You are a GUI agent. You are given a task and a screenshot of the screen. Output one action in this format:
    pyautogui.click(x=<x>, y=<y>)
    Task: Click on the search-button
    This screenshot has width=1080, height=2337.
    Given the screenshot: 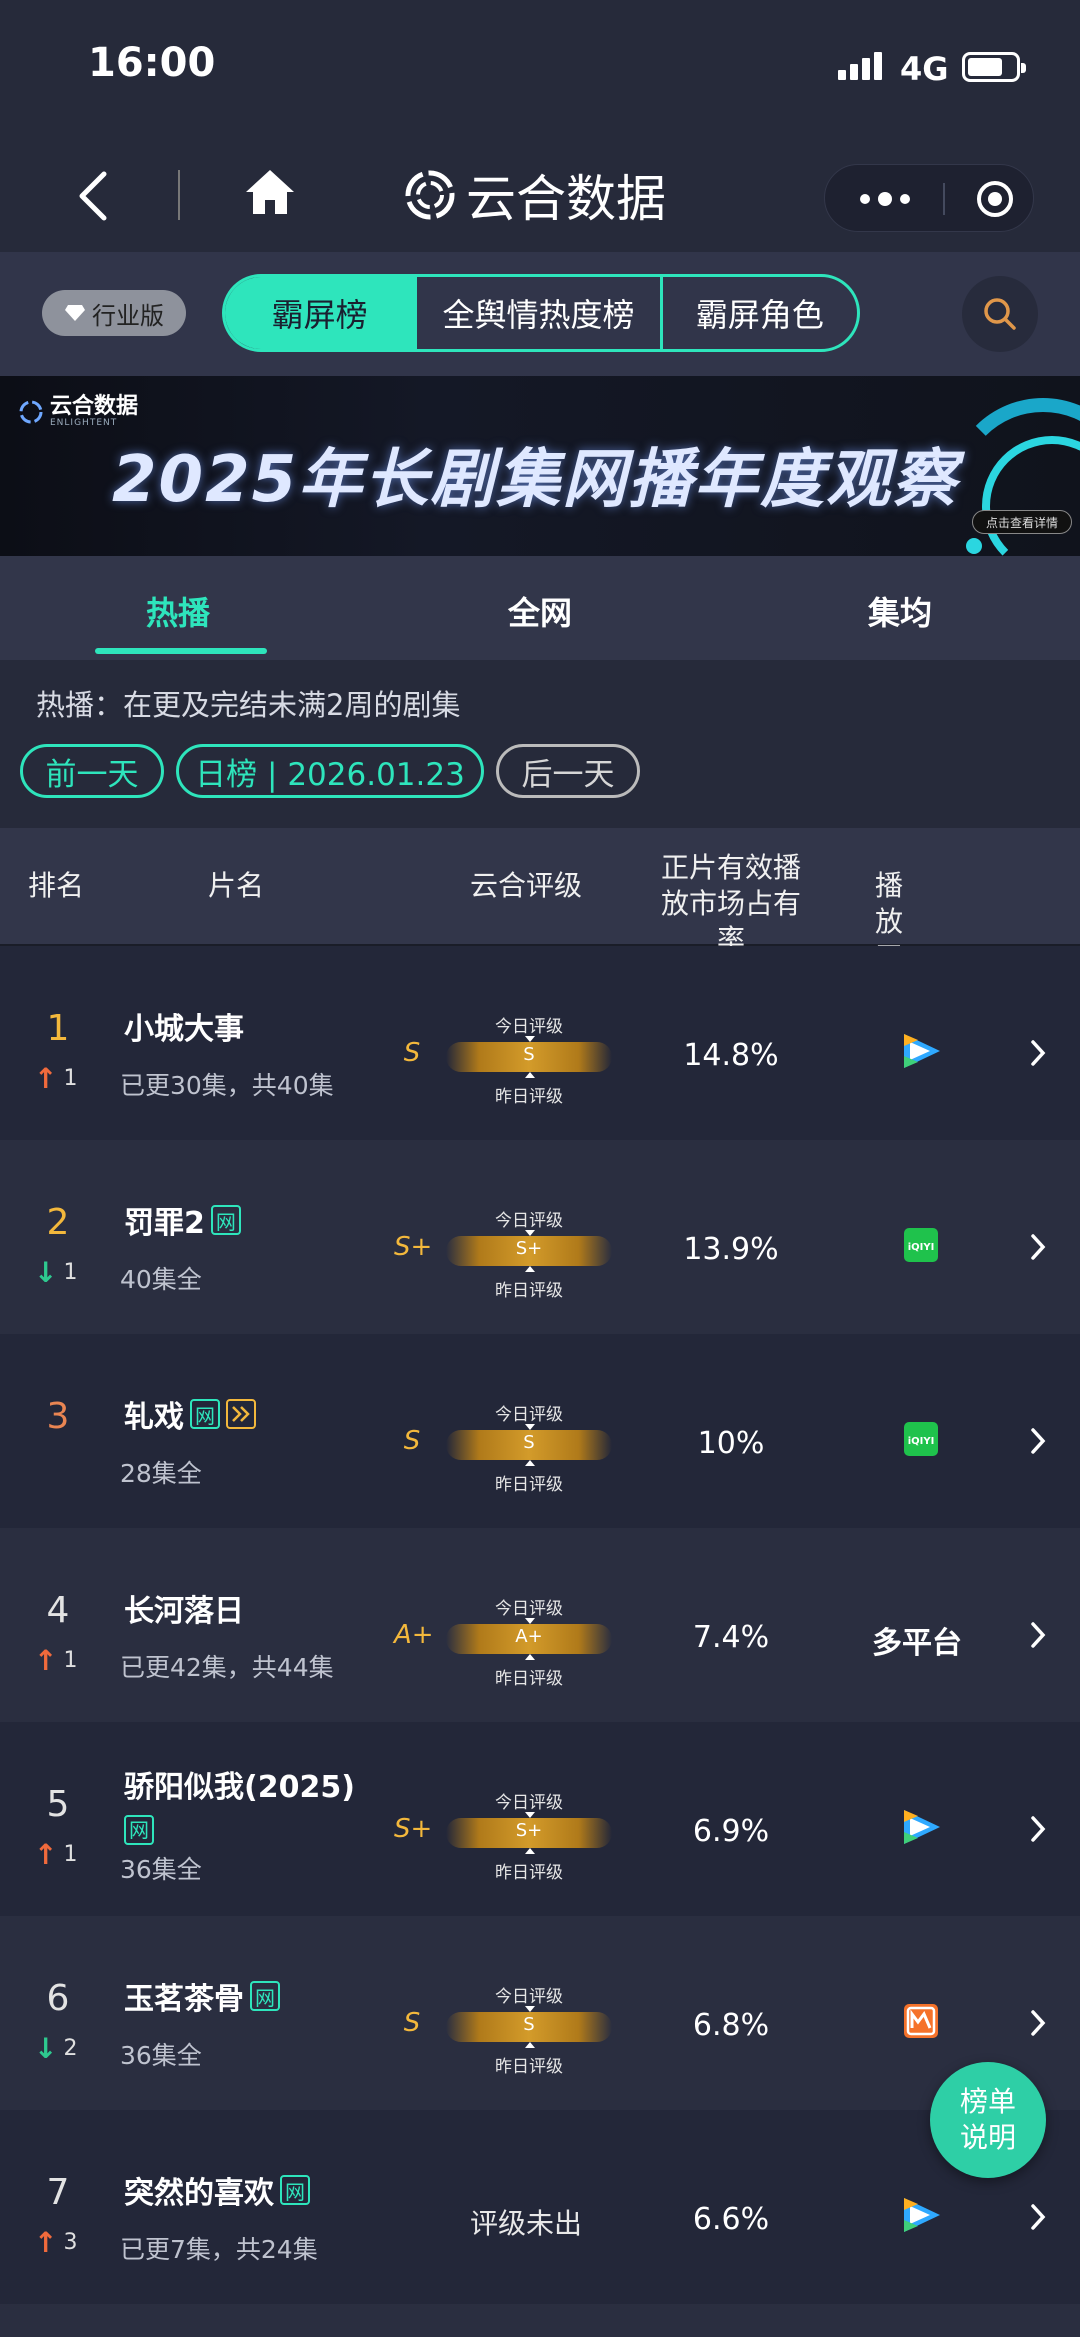 What is the action you would take?
    pyautogui.click(x=1000, y=314)
    